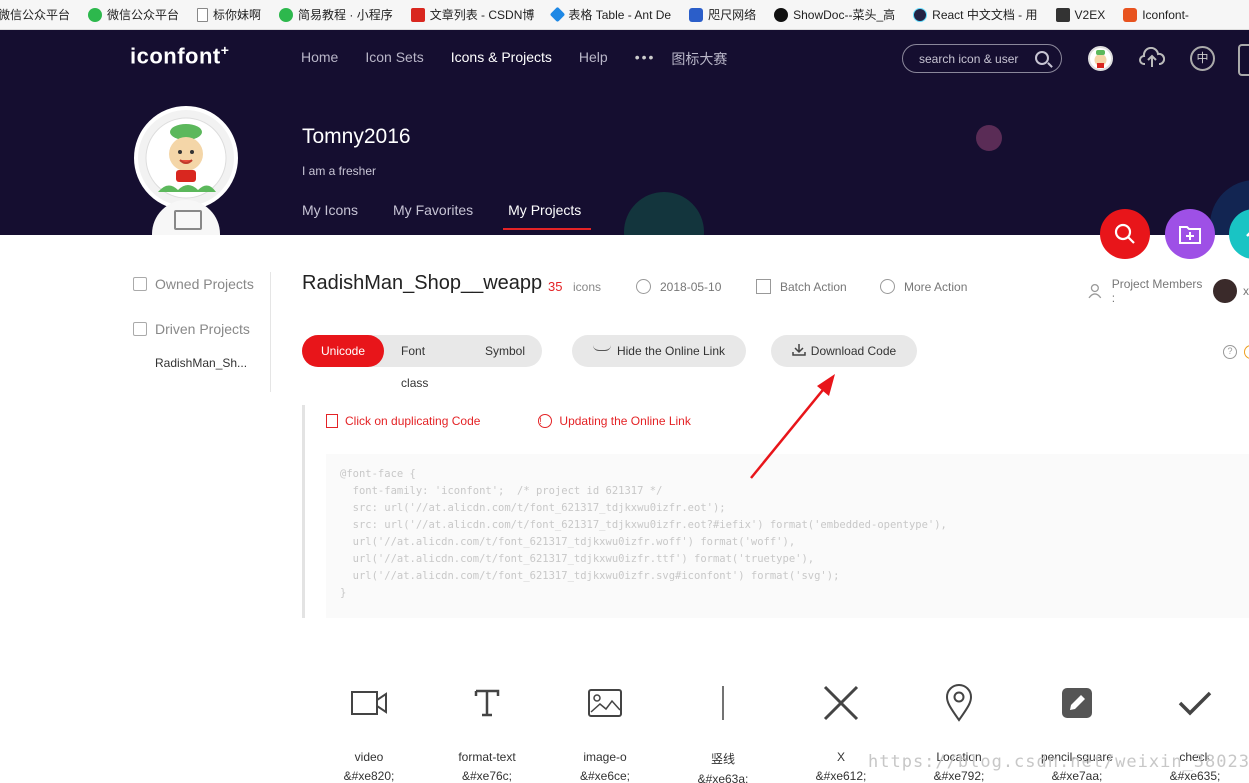  I want to click on x-icon, so click(841, 703).